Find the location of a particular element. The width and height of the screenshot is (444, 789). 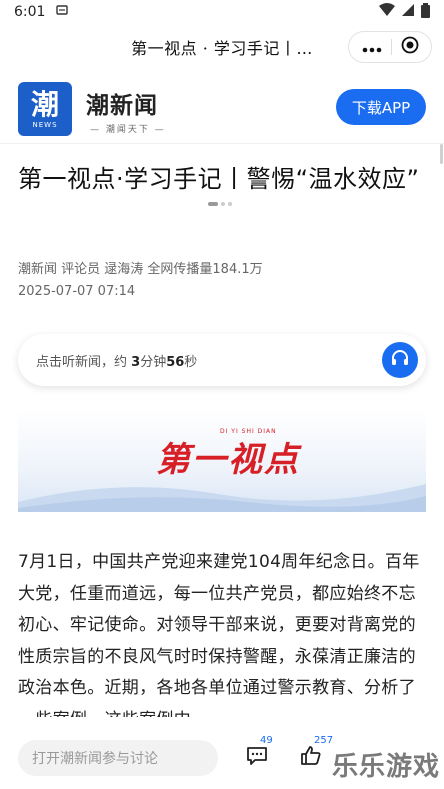

feature-banner-image: 第一视点 DI YI SHI DIAN is located at coordinates (222, 461).